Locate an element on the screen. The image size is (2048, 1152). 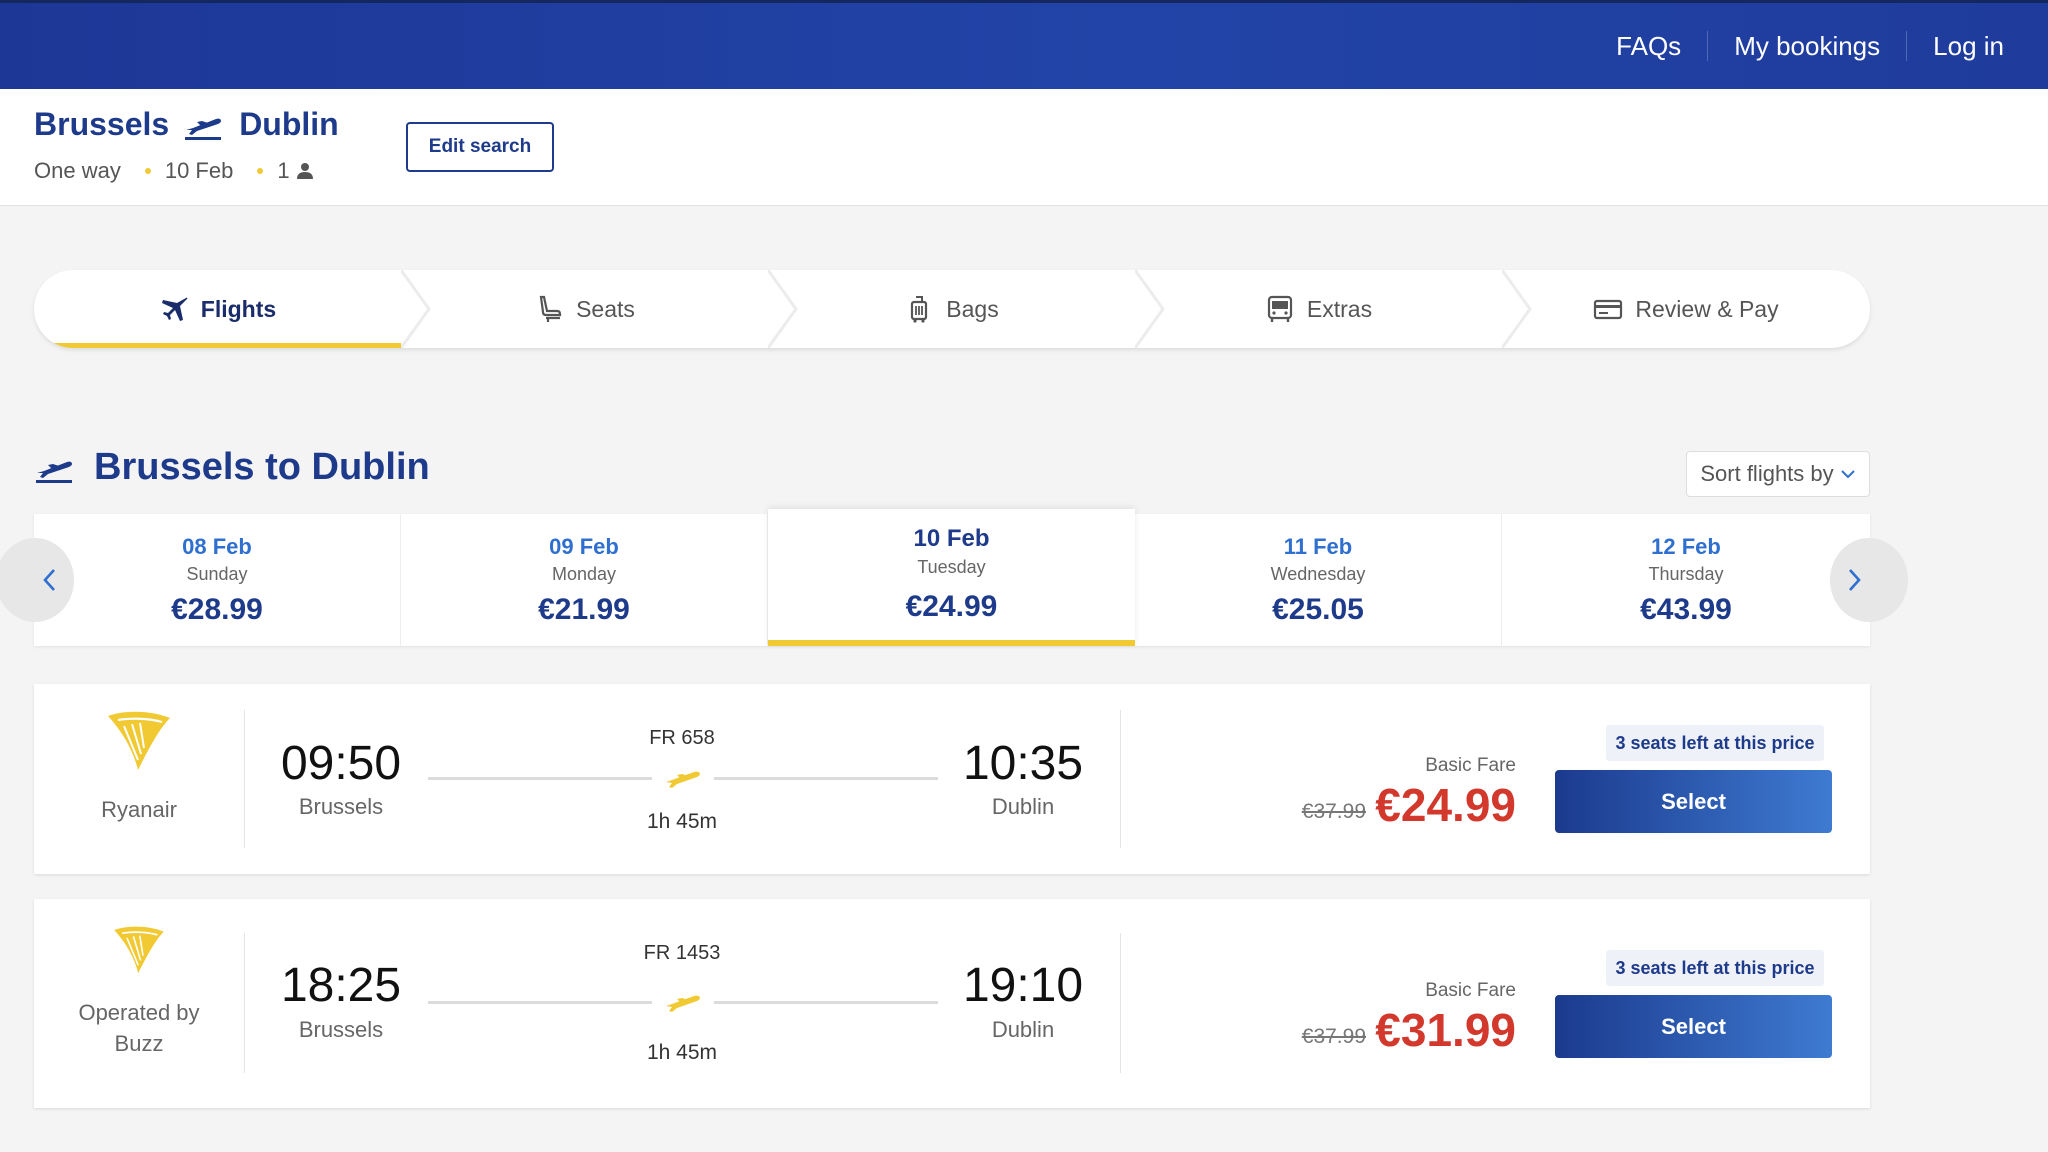
trip-date: 10 Feb is located at coordinates (199, 170).